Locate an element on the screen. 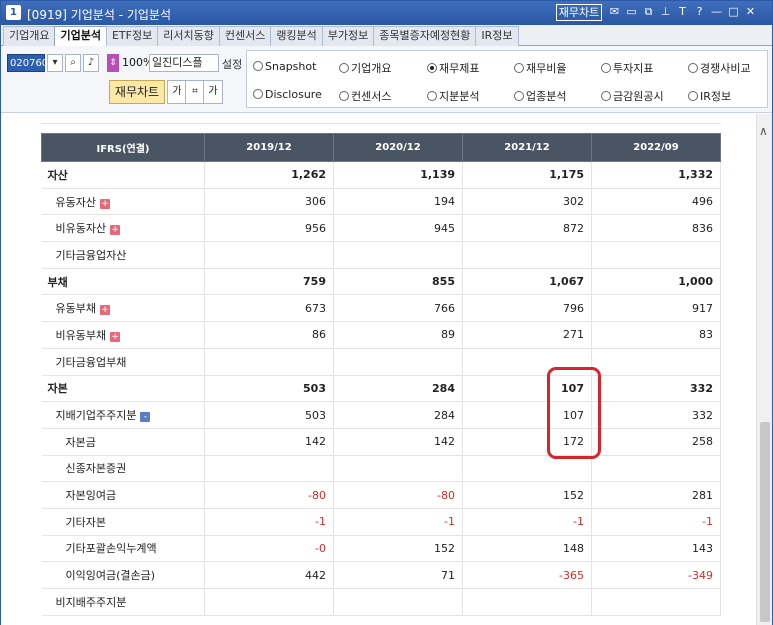  radio-option: 경쟁사비교 is located at coordinates (719, 68).